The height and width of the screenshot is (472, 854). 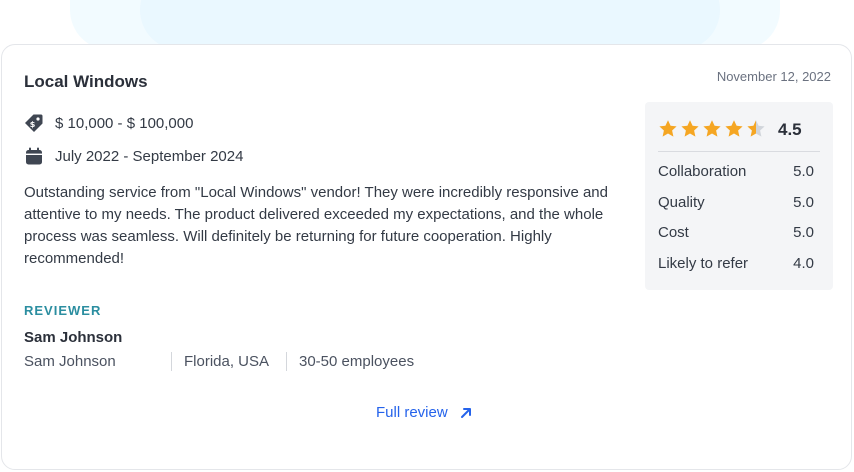 I want to click on full-review-label: Full review, so click(x=412, y=412).